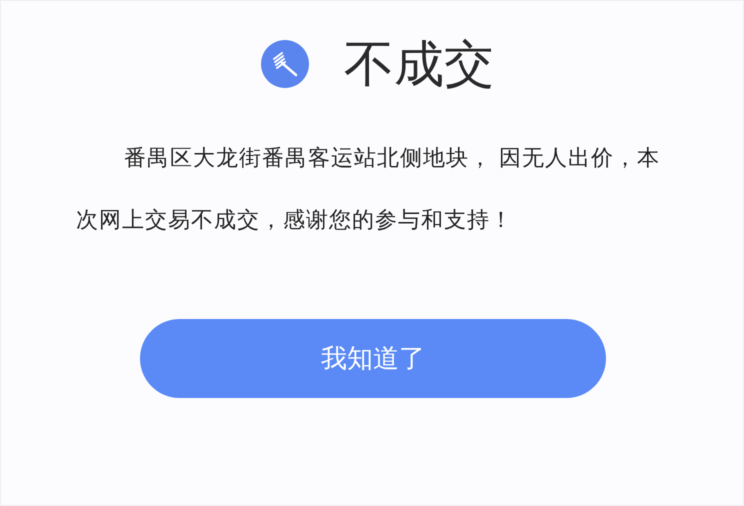 The image size is (744, 506). What do you see at coordinates (419, 64) in the screenshot?
I see `dialog-title: 不成交` at bounding box center [419, 64].